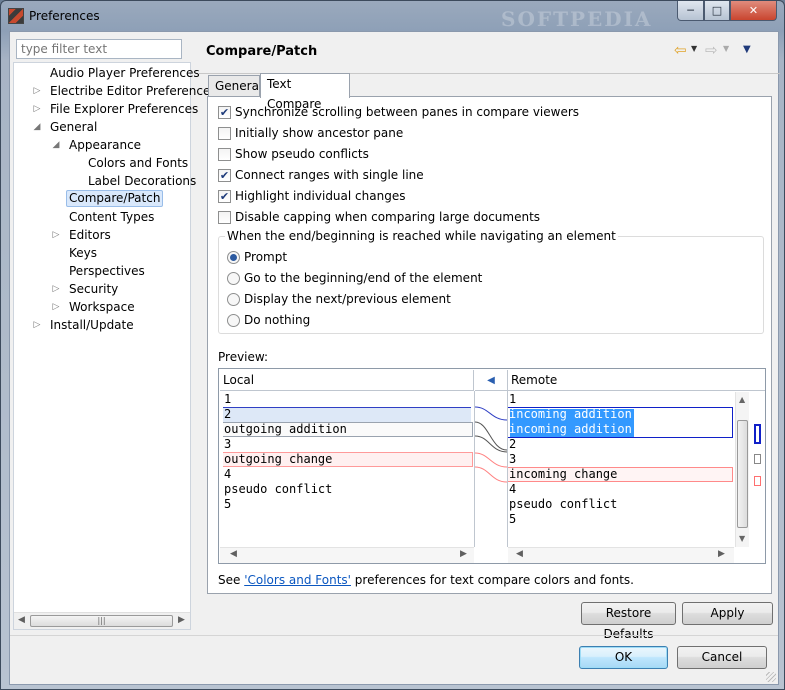  What do you see at coordinates (142, 181) in the screenshot?
I see `tree-item: Label Decorations` at bounding box center [142, 181].